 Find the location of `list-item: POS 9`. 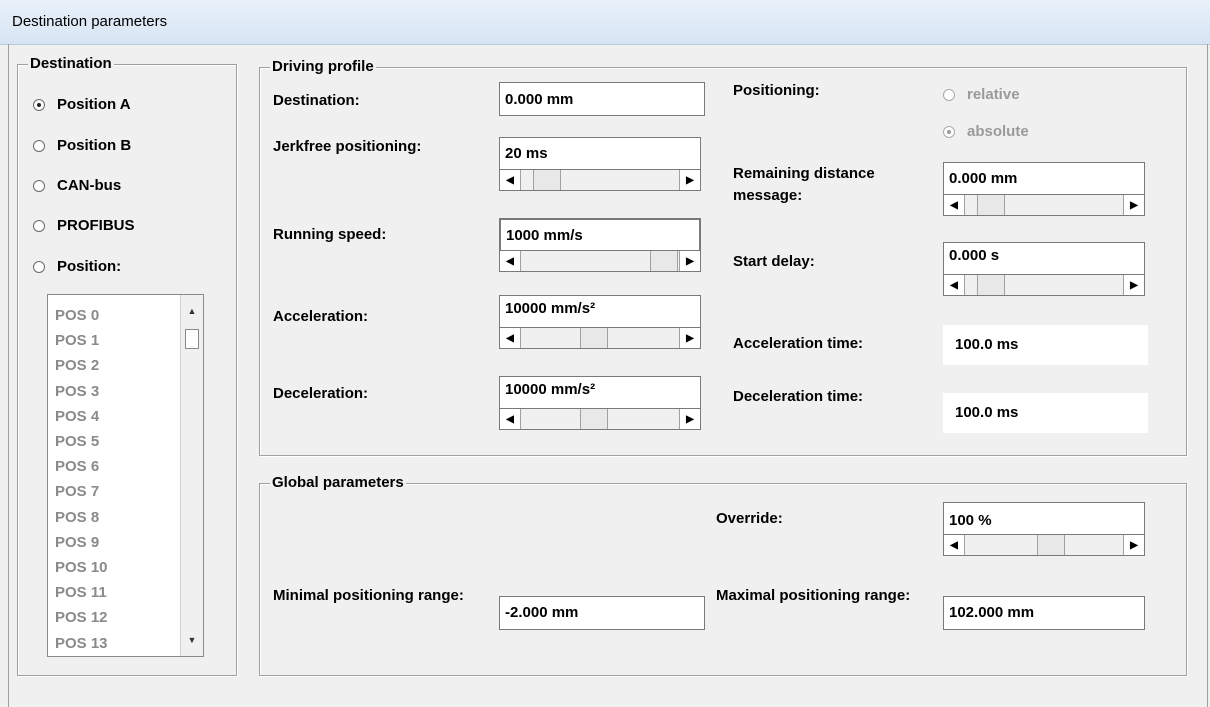

list-item: POS 9 is located at coordinates (81, 542).